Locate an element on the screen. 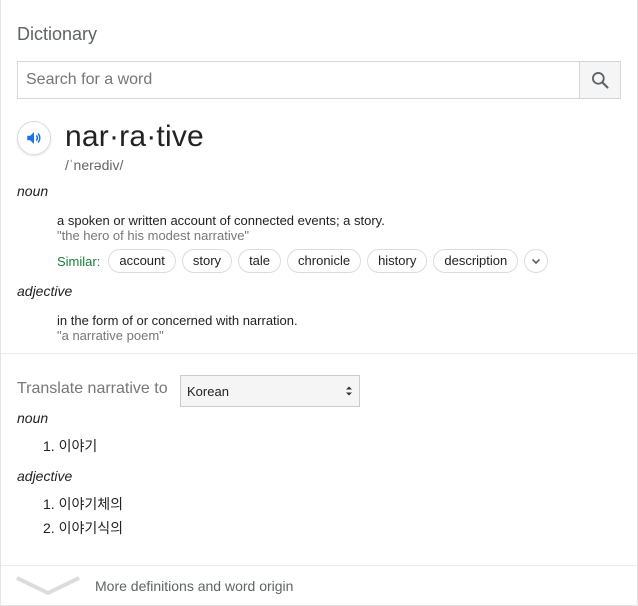 The height and width of the screenshot is (606, 638). expand-similar-button is located at coordinates (536, 261).